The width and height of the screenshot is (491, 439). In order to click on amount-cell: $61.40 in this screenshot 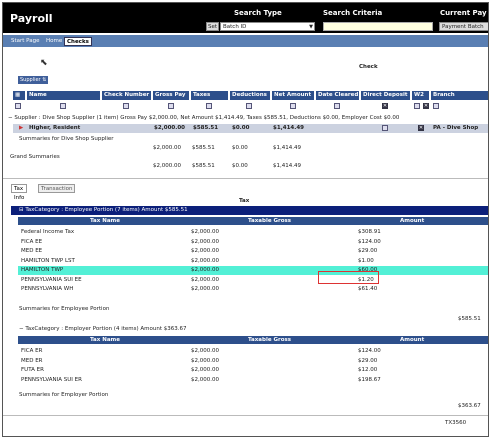, I will do `click(368, 289)`.